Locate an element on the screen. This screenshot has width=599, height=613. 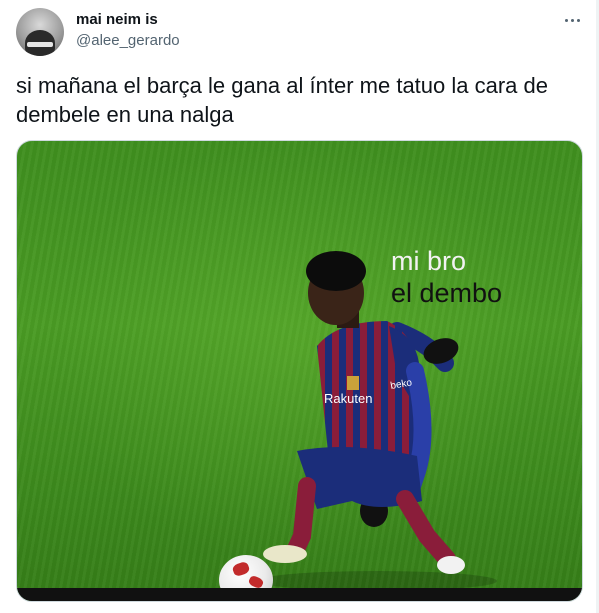
meme-caption-line1: mi bro is located at coordinates (429, 261).